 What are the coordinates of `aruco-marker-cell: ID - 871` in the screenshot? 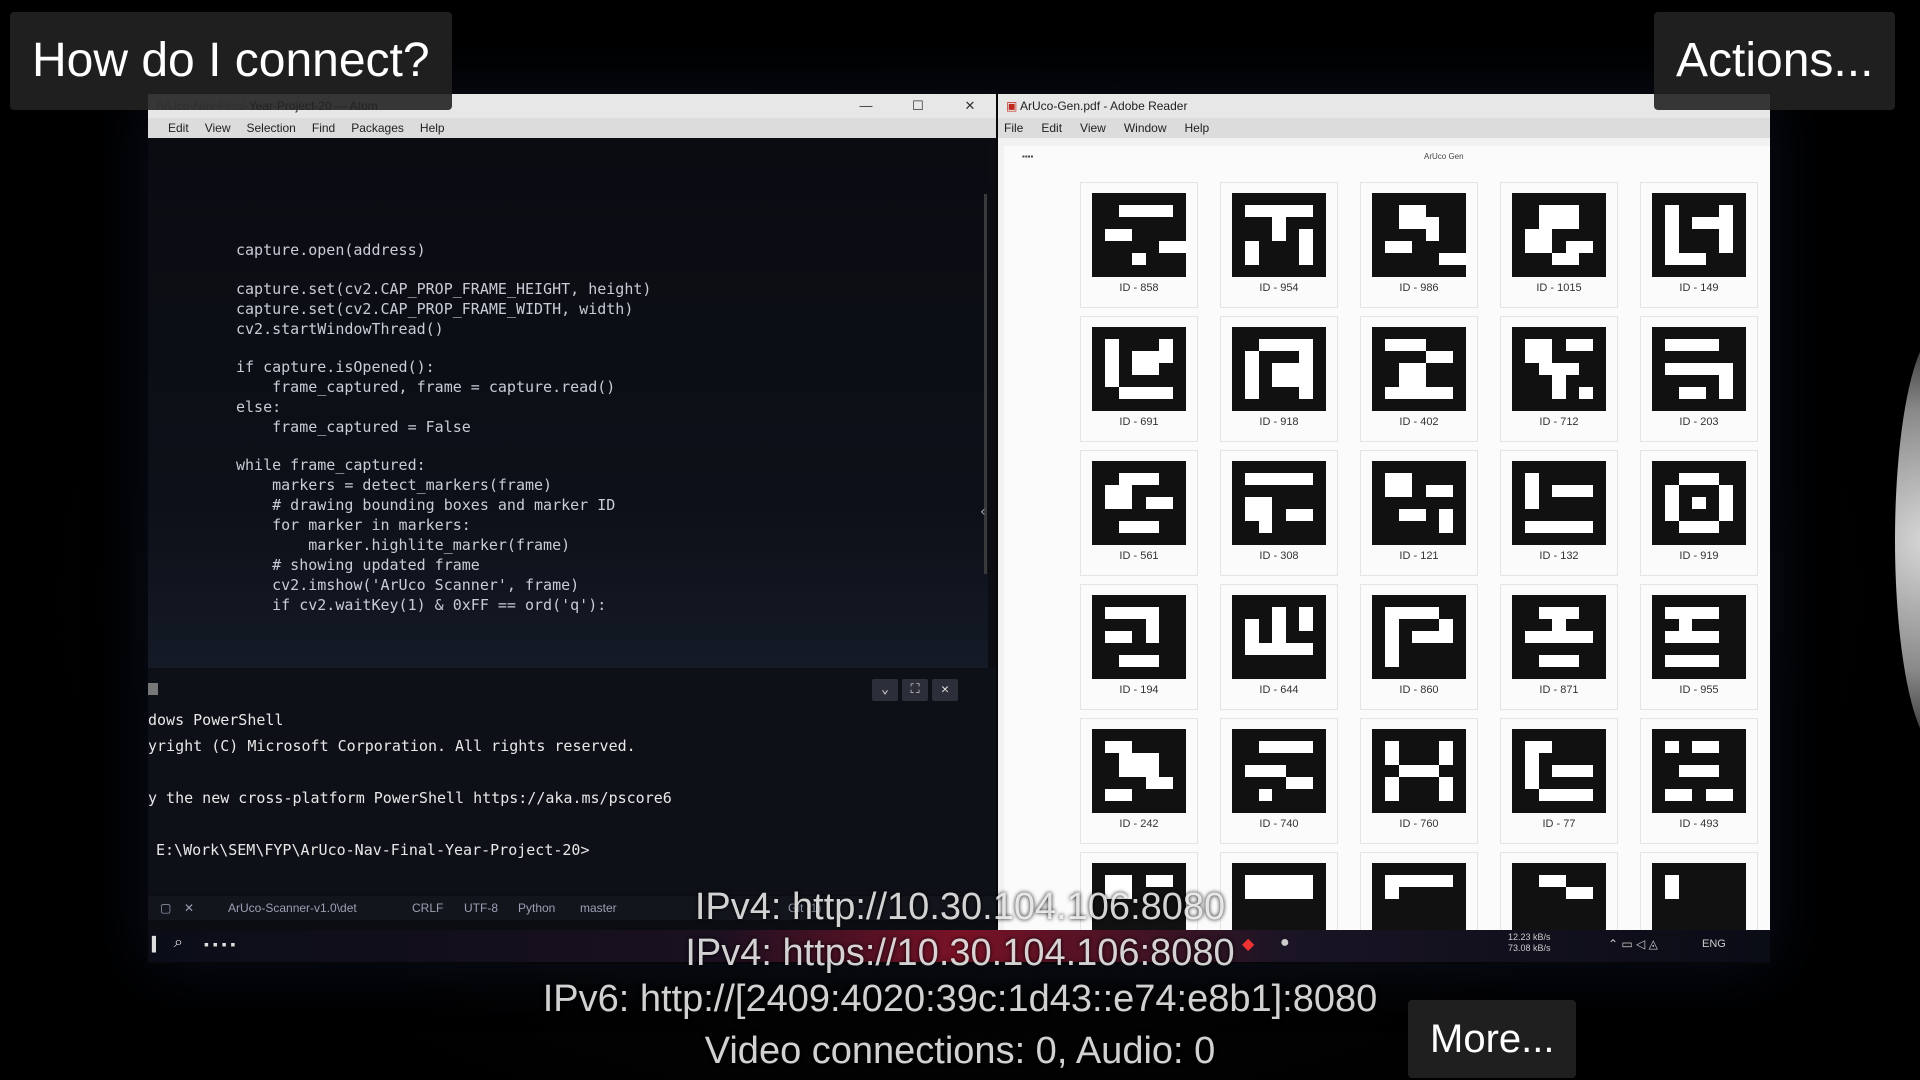 It's located at (1559, 647).